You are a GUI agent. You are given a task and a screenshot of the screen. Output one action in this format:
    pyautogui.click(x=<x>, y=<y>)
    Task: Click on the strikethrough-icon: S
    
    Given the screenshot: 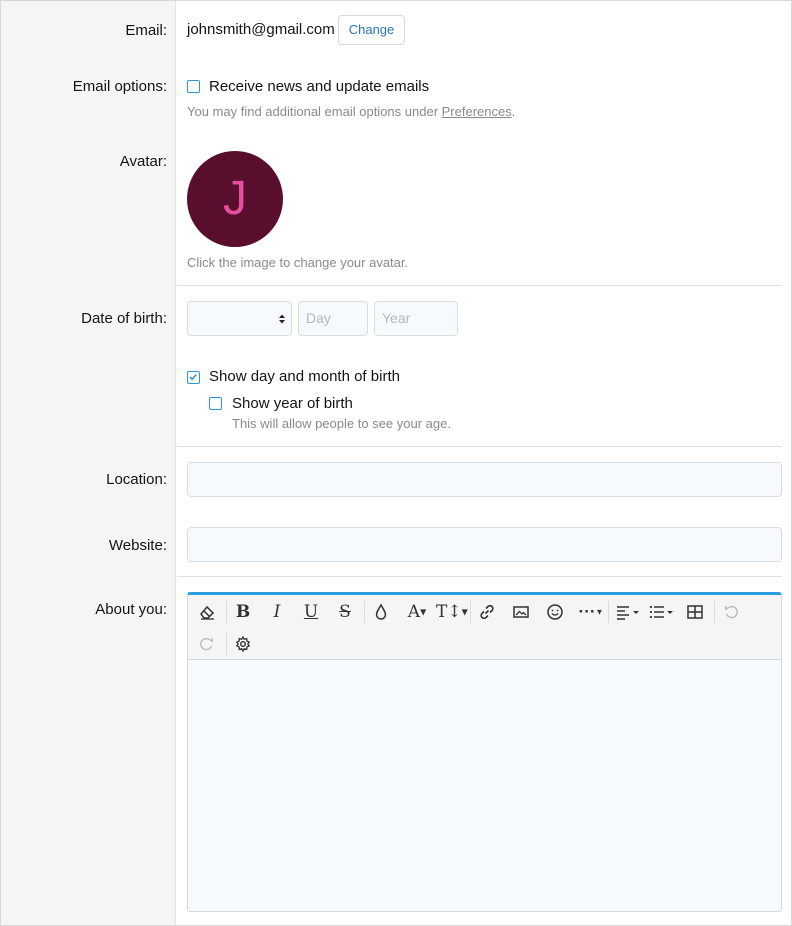 What is the action you would take?
    pyautogui.click(x=345, y=612)
    